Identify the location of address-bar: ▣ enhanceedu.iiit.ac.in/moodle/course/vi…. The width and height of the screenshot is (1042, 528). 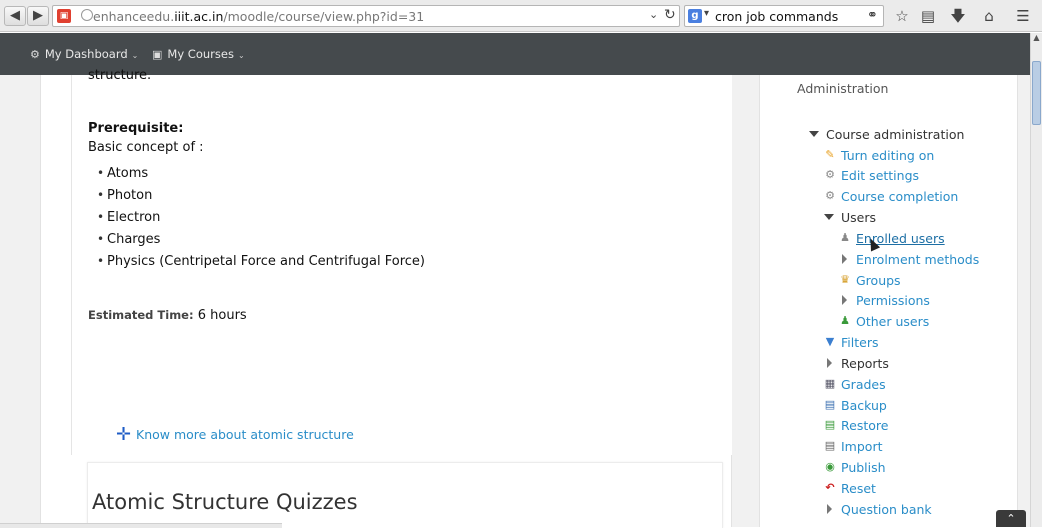
(366, 16).